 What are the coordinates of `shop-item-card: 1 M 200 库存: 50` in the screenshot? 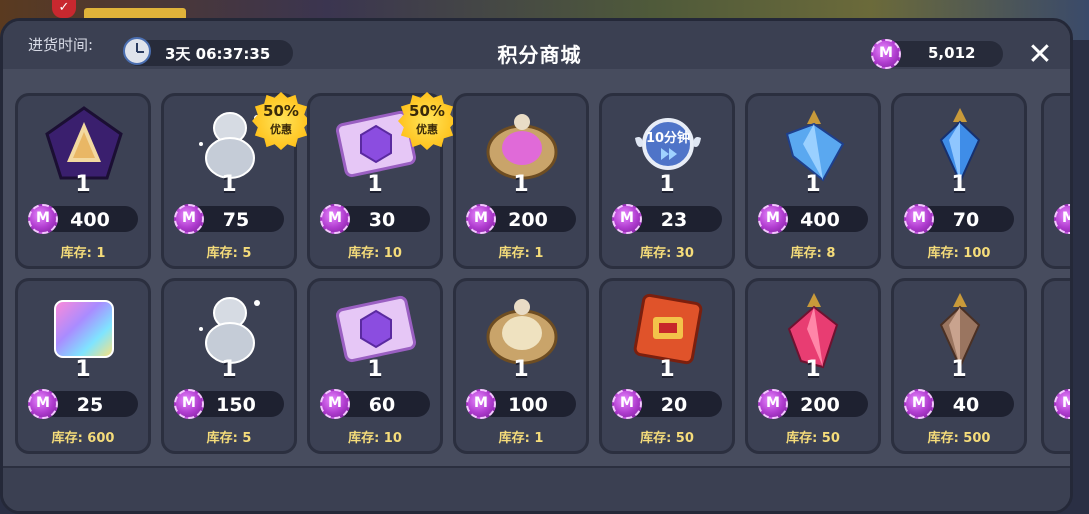 It's located at (813, 366).